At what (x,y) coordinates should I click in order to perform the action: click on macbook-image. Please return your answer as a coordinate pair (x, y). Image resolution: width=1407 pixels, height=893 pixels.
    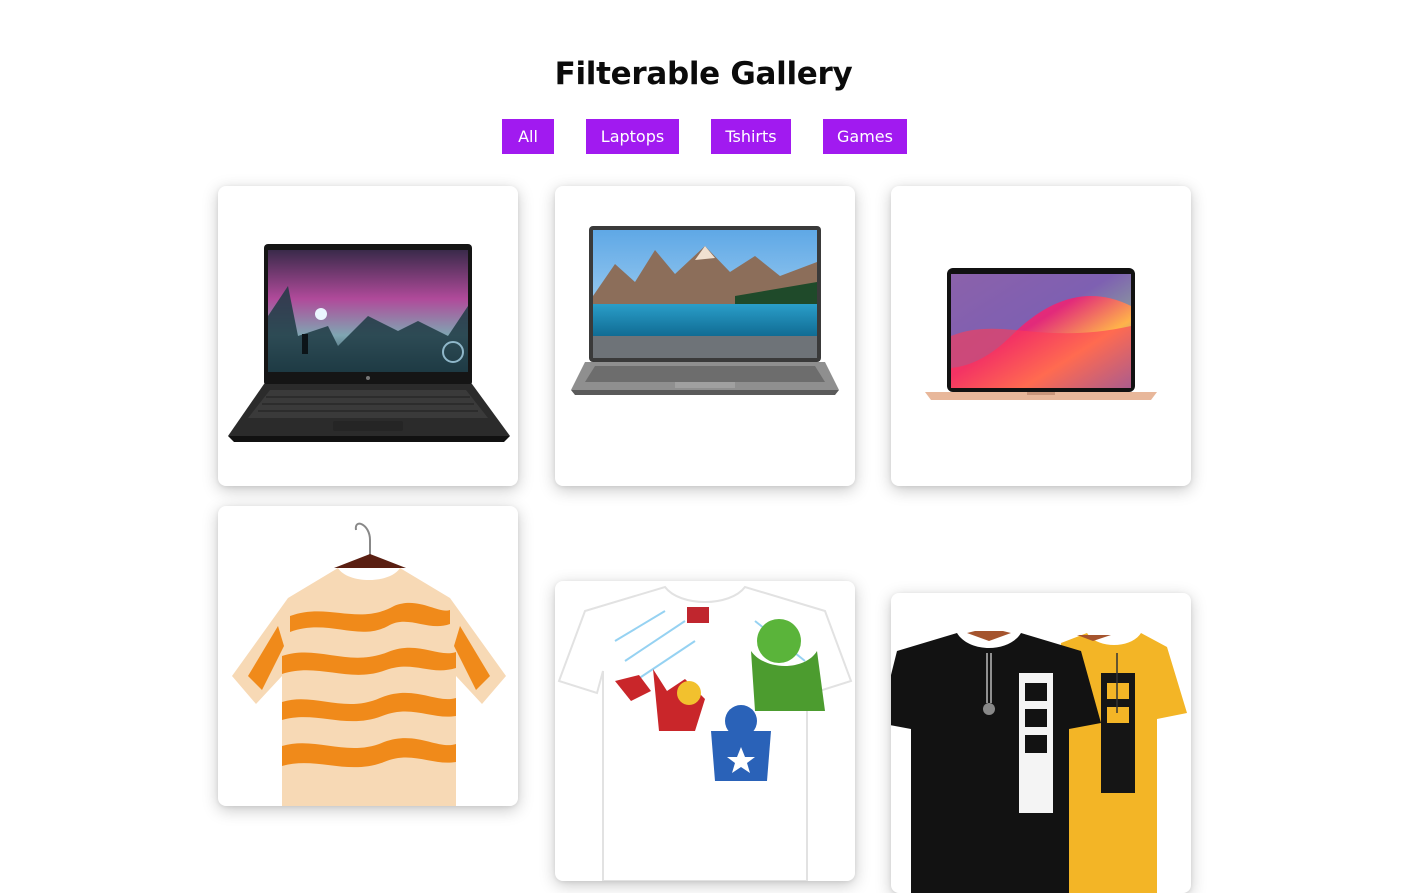
    Looking at the image, I should click on (1041, 334).